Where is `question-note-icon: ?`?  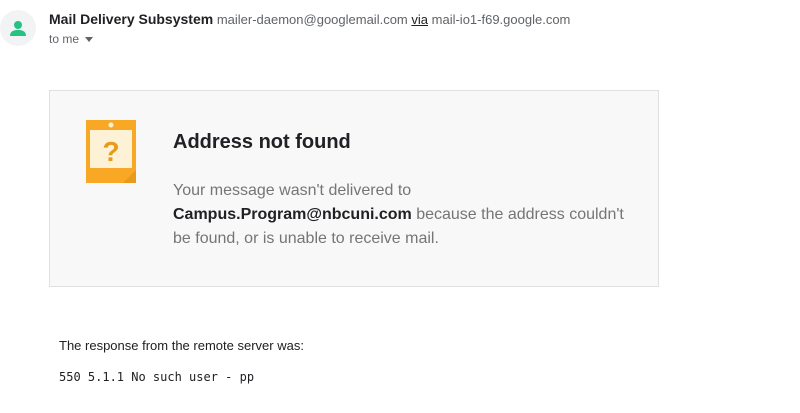 question-note-icon: ? is located at coordinates (111, 151).